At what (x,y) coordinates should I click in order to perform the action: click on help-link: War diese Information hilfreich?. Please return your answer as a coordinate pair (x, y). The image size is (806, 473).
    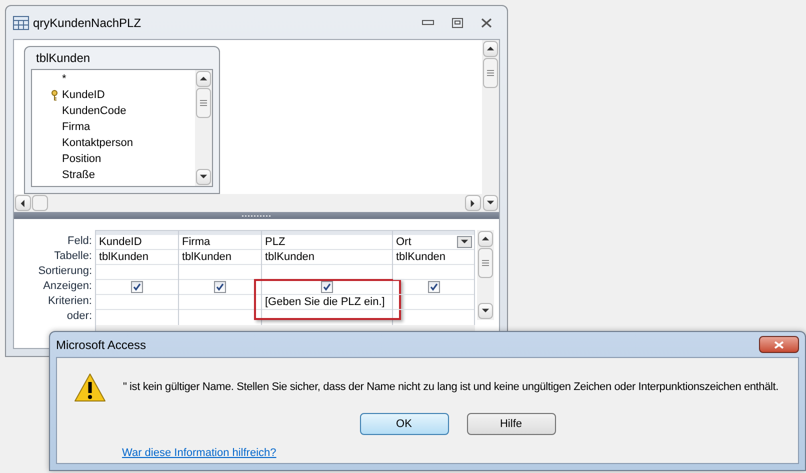
    Looking at the image, I should click on (199, 453).